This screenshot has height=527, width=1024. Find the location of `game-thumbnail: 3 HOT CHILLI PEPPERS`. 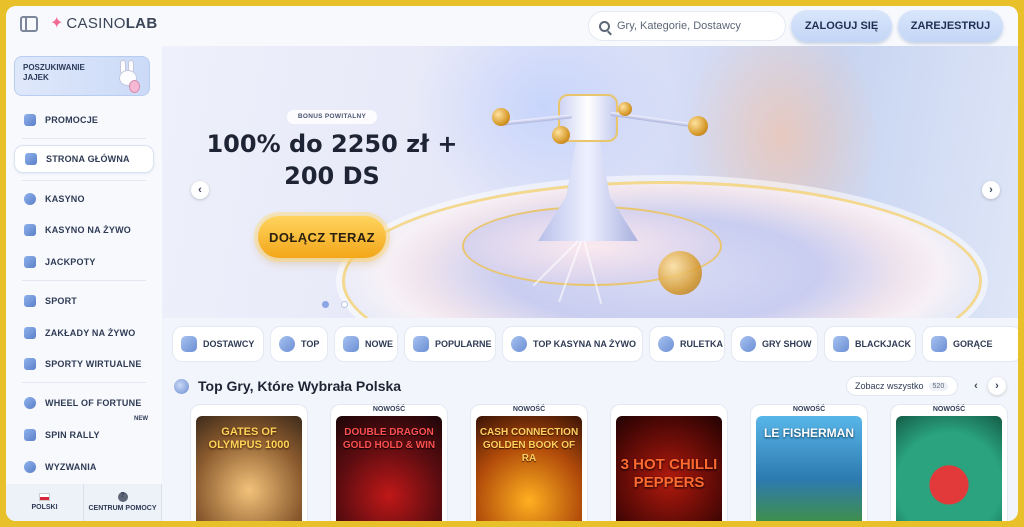

game-thumbnail: 3 HOT CHILLI PEPPERS is located at coordinates (669, 468).